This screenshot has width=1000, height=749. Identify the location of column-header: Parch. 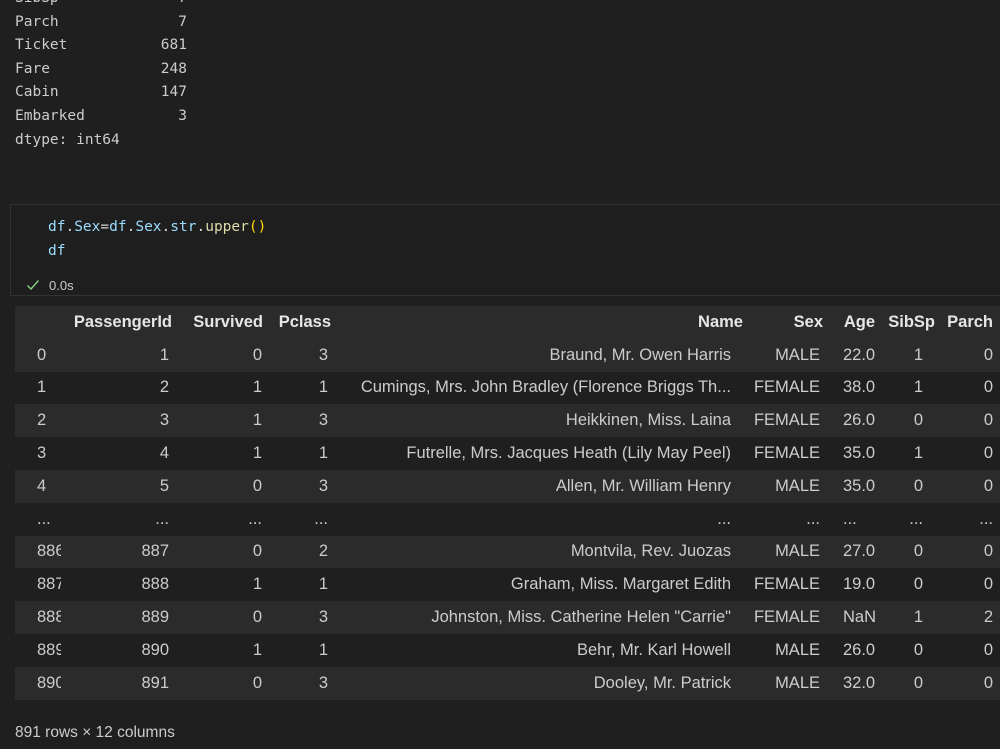
(971, 322).